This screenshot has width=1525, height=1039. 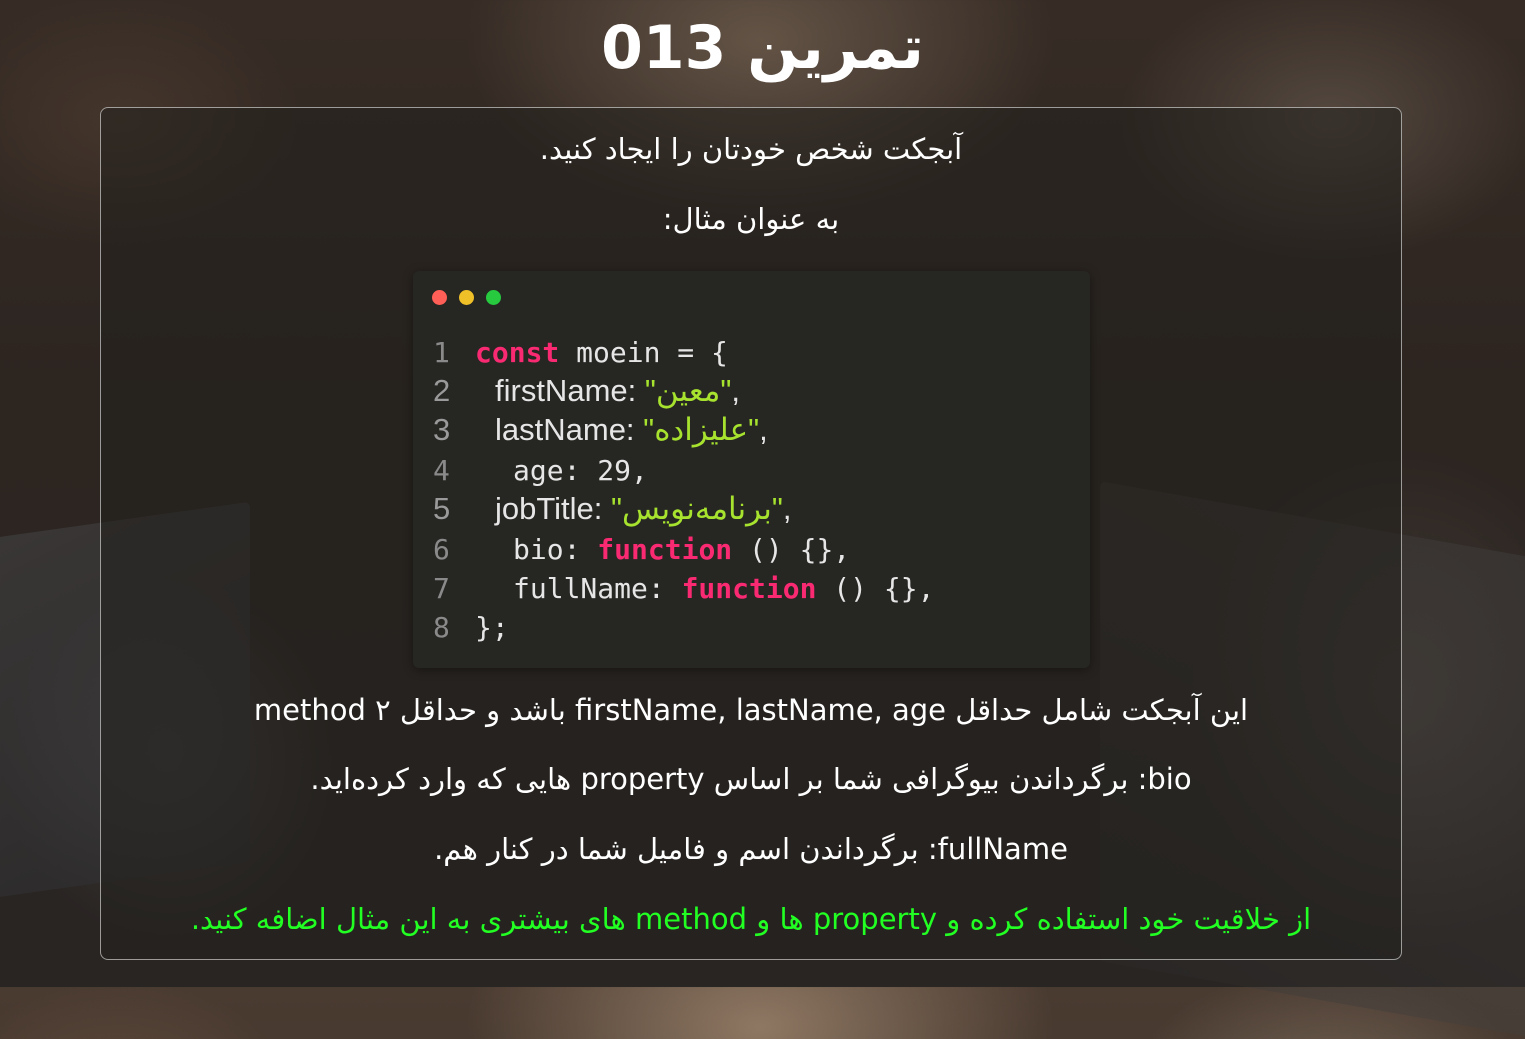 What do you see at coordinates (442, 429) in the screenshot?
I see `line-number: 3` at bounding box center [442, 429].